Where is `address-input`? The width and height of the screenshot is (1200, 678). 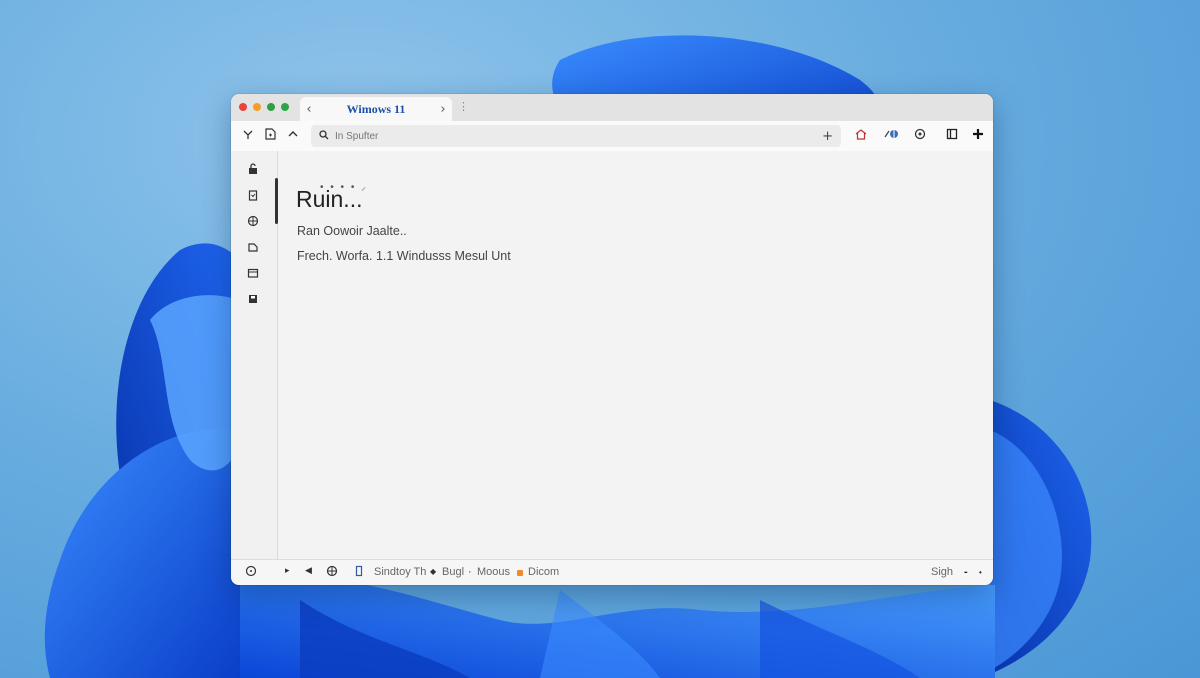 address-input is located at coordinates (579, 136).